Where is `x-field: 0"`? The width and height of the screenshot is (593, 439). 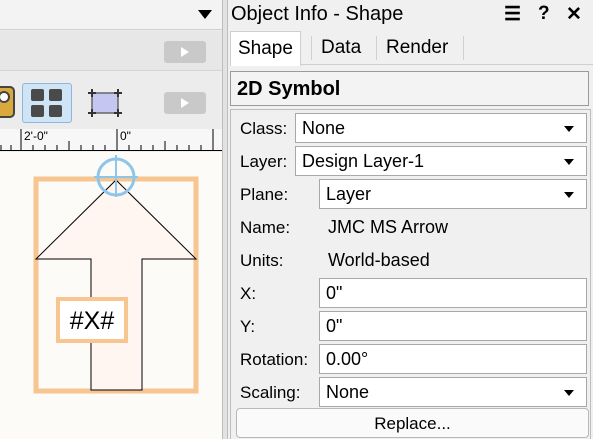
x-field: 0" is located at coordinates (453, 293).